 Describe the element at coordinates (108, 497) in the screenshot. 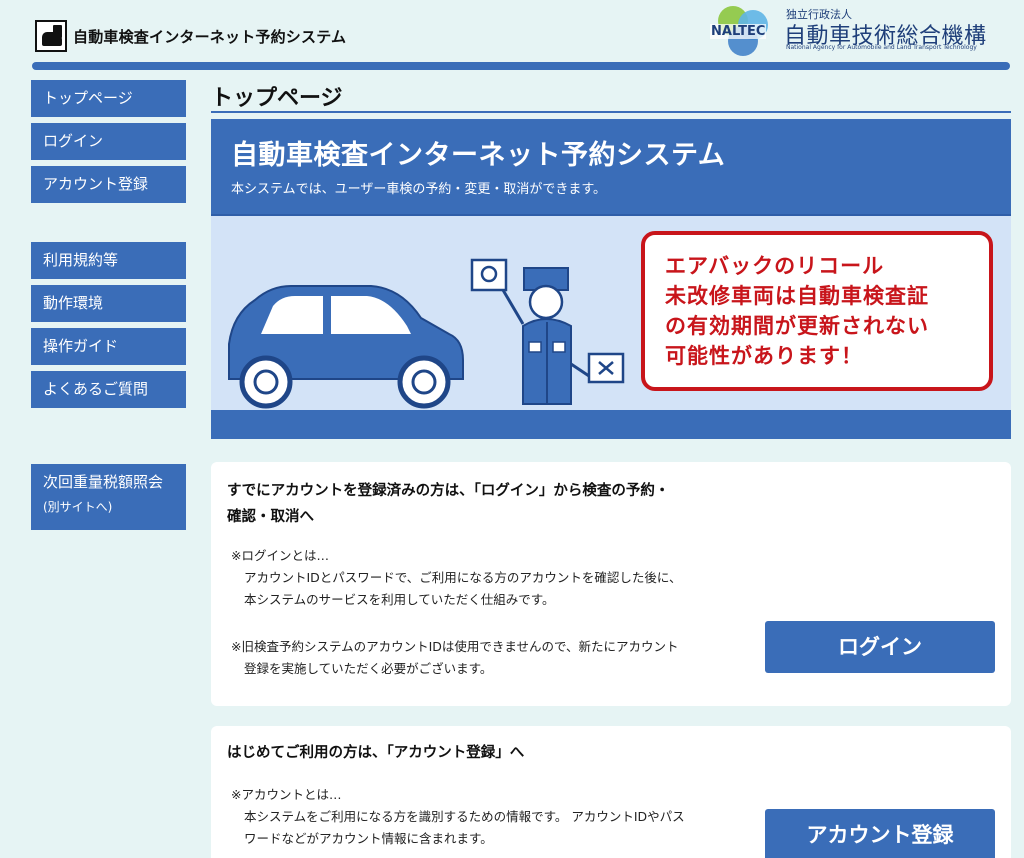

I see `sidebar-item-tax-inquiry: 次回重量税額照会 (別サイトへ)` at that location.